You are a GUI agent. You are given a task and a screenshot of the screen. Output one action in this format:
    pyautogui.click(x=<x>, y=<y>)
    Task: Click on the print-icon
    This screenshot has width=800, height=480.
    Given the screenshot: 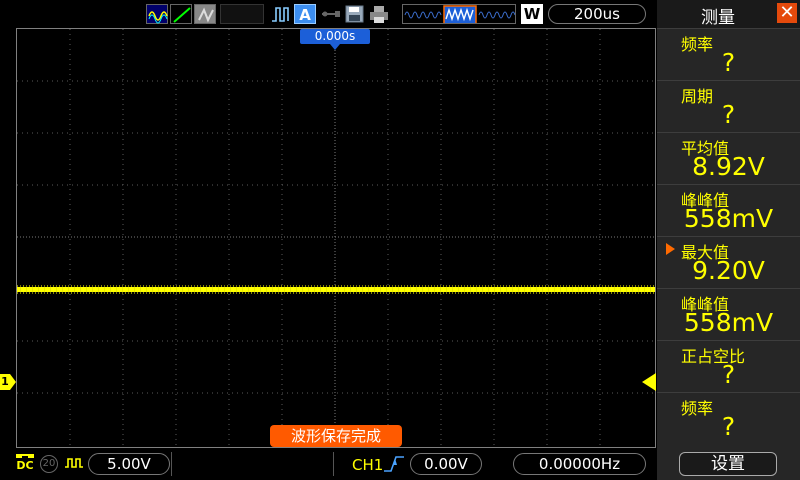 What is the action you would take?
    pyautogui.click(x=379, y=14)
    